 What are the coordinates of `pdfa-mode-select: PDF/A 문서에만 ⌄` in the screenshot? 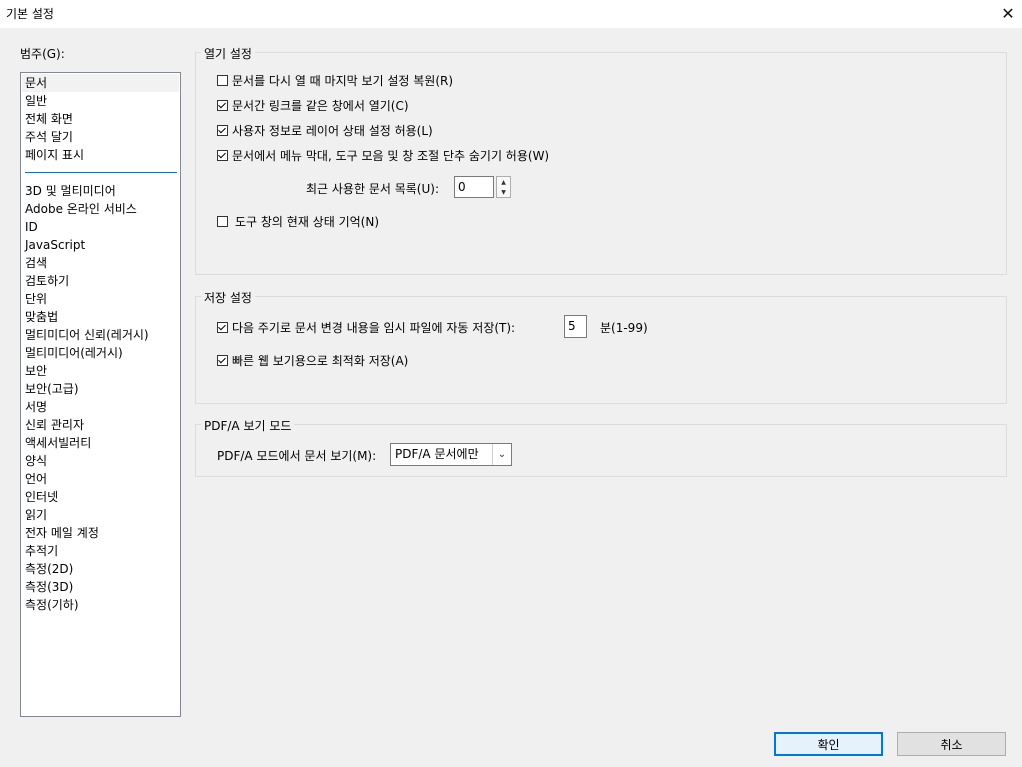 It's located at (451, 454).